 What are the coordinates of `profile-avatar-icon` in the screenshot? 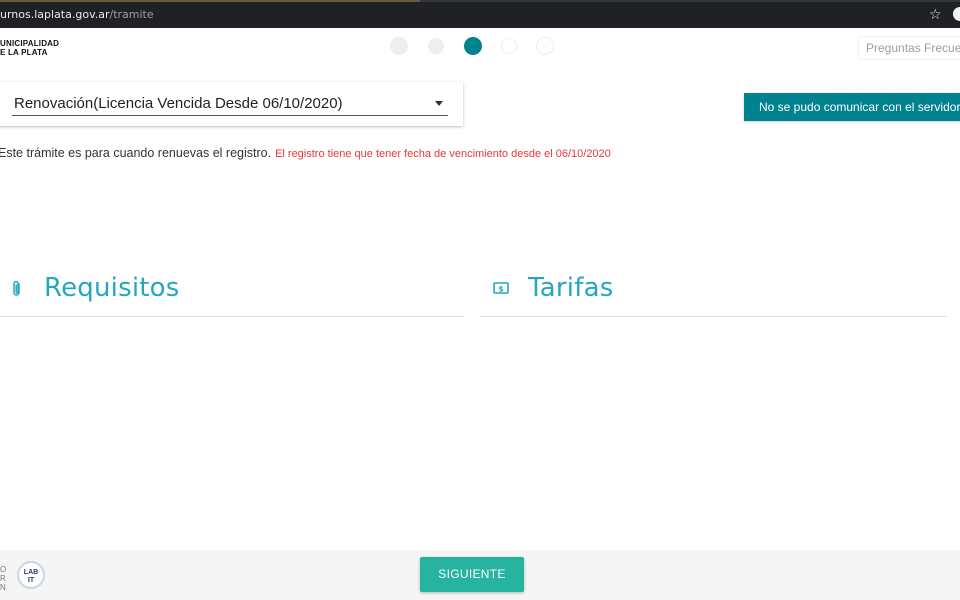 It's located at (956, 14).